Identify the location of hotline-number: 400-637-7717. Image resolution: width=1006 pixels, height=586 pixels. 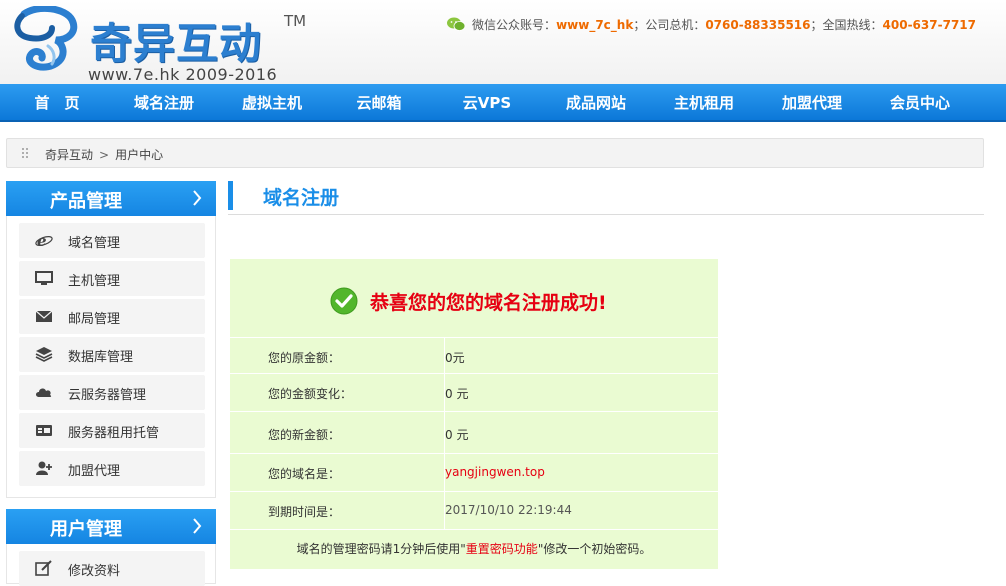
(929, 25).